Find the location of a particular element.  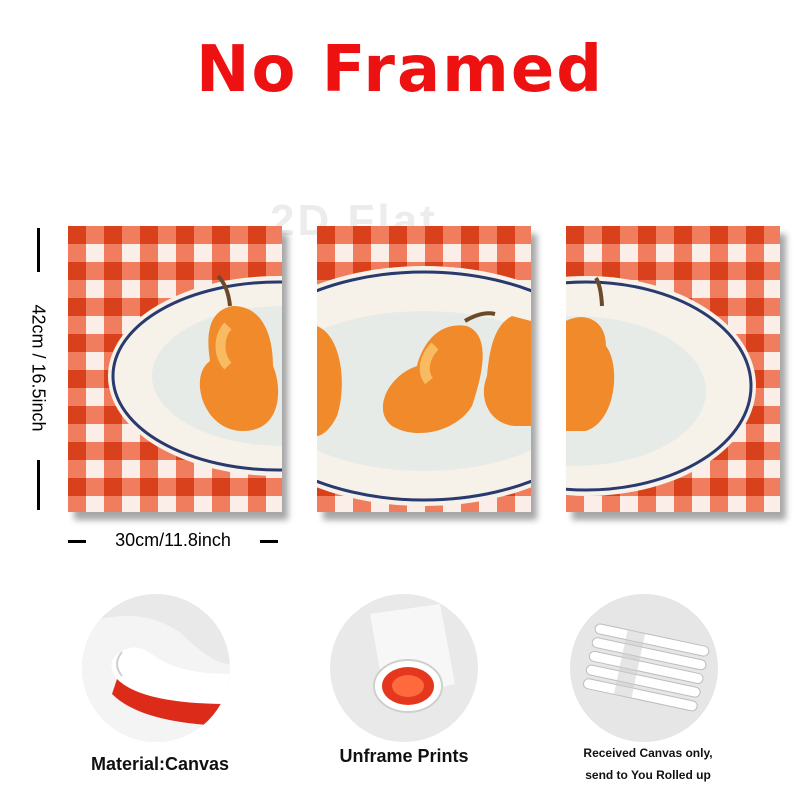

height-label: 42cm / 16.5inch is located at coordinates (38, 368).